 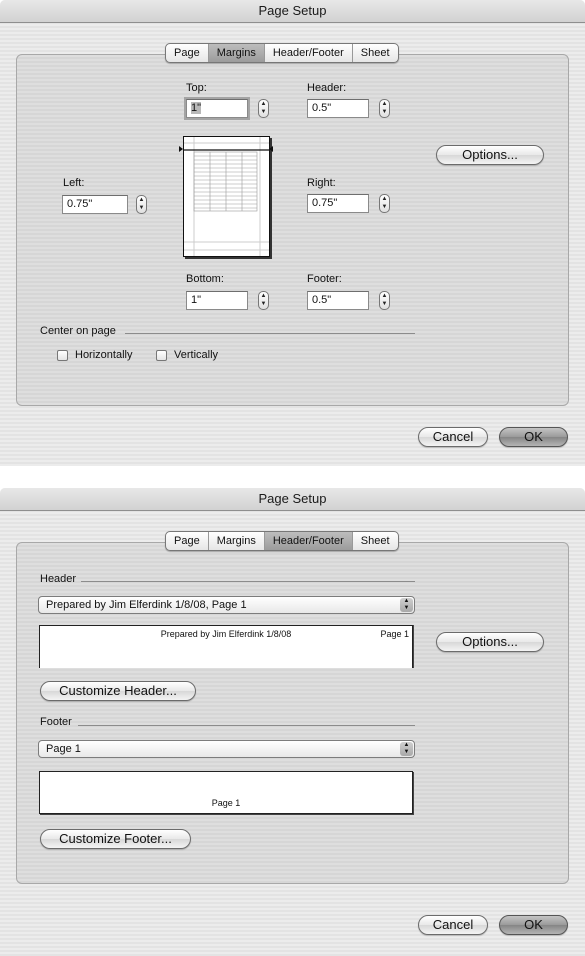 I want to click on left-label: Left:, so click(x=74, y=183).